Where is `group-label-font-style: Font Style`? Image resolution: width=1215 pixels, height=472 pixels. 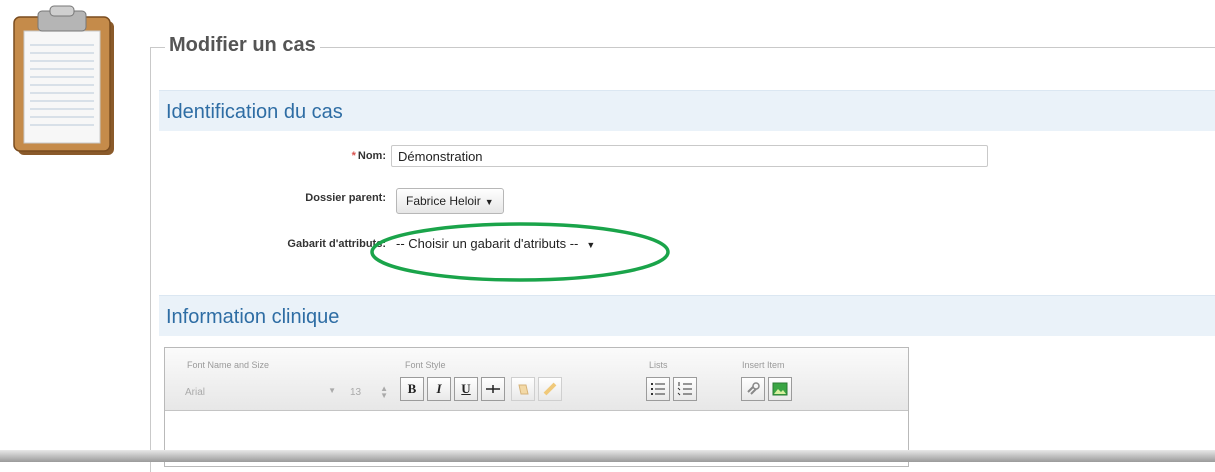
group-label-font-style: Font Style is located at coordinates (425, 365).